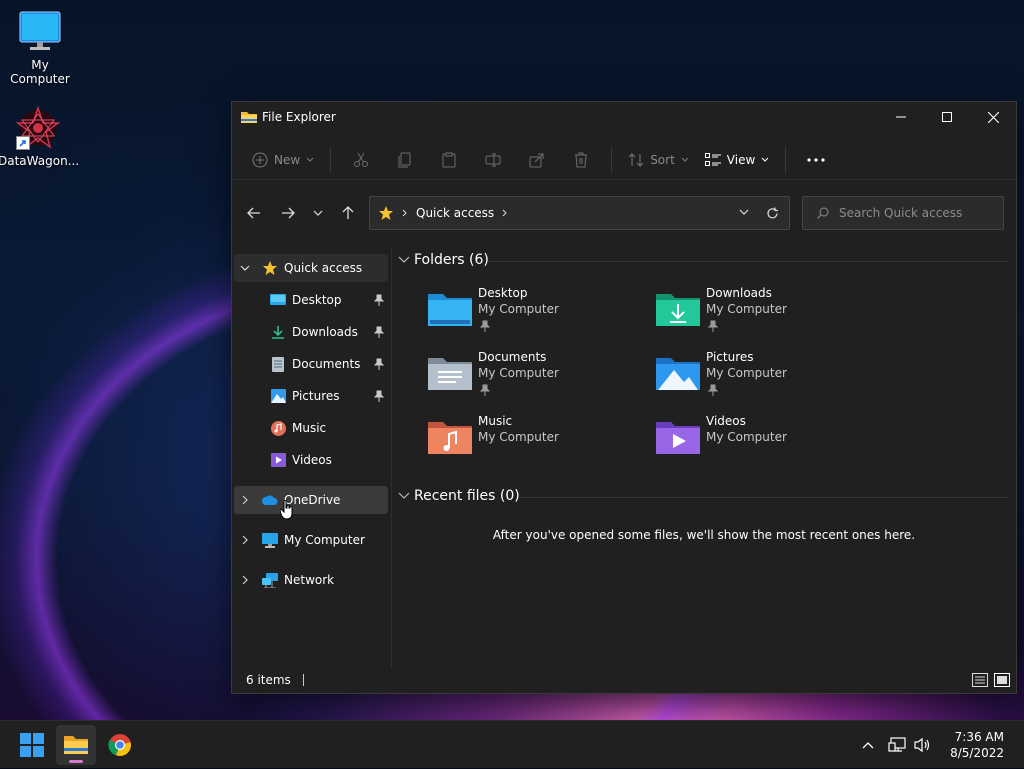  Describe the element at coordinates (980, 680) in the screenshot. I see `details-view-icon` at that location.